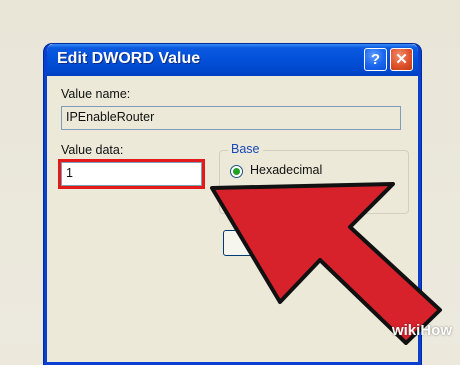 The width and height of the screenshot is (460, 365). I want to click on hexadecimal-radio, so click(236, 171).